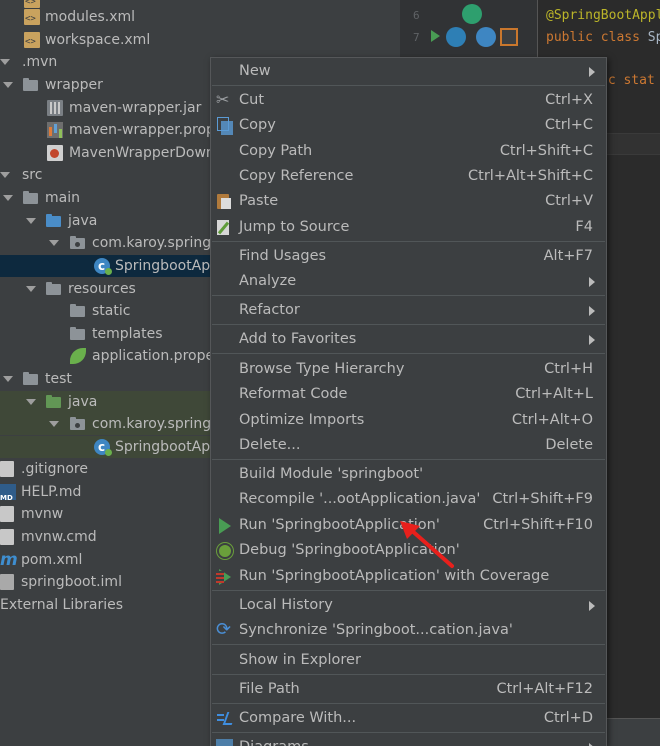 The image size is (660, 746). What do you see at coordinates (408, 100) in the screenshot?
I see `menu-item-cut: CutCtrl+X` at bounding box center [408, 100].